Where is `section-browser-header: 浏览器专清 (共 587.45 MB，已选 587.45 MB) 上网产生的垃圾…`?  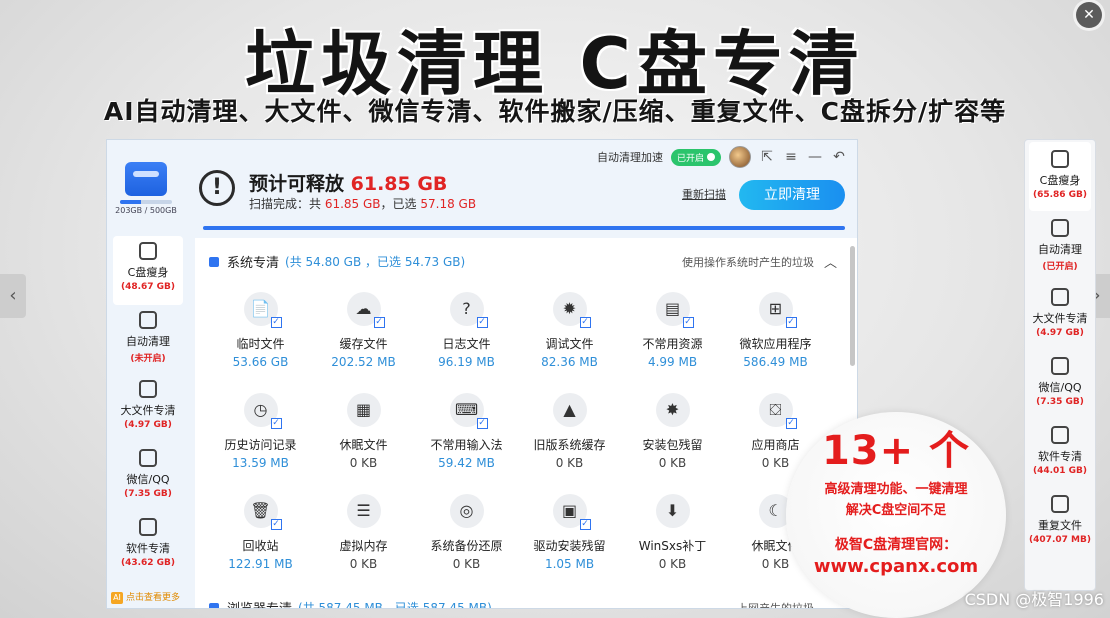
section-browser-header: 浏览器专清 (共 587.45 MB，已选 587.45 MB) 上网产生的垃圾… is located at coordinates (523, 603).